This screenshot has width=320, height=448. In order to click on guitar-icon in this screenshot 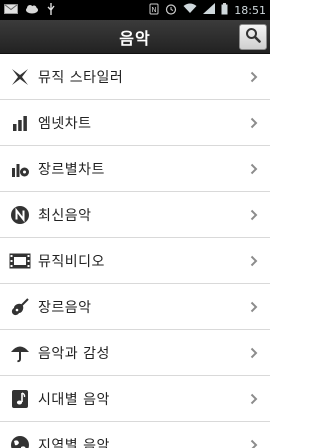, I will do `click(20, 307)`.